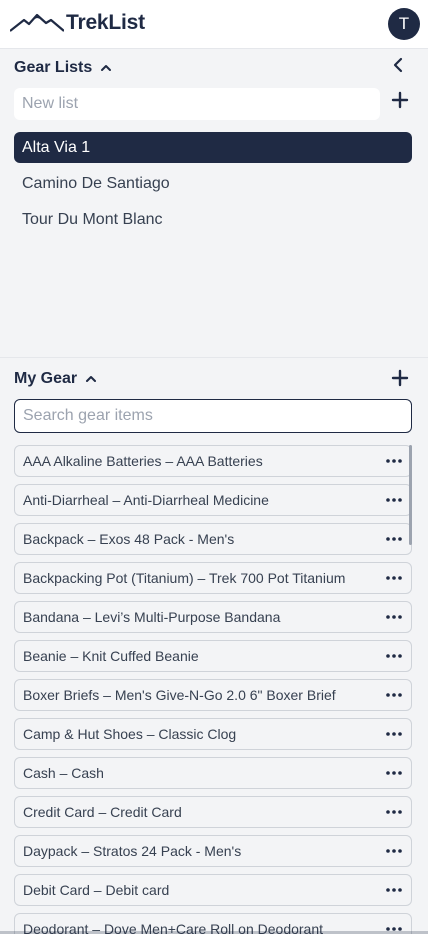  What do you see at coordinates (404, 24) in the screenshot?
I see `user-avatar: T` at bounding box center [404, 24].